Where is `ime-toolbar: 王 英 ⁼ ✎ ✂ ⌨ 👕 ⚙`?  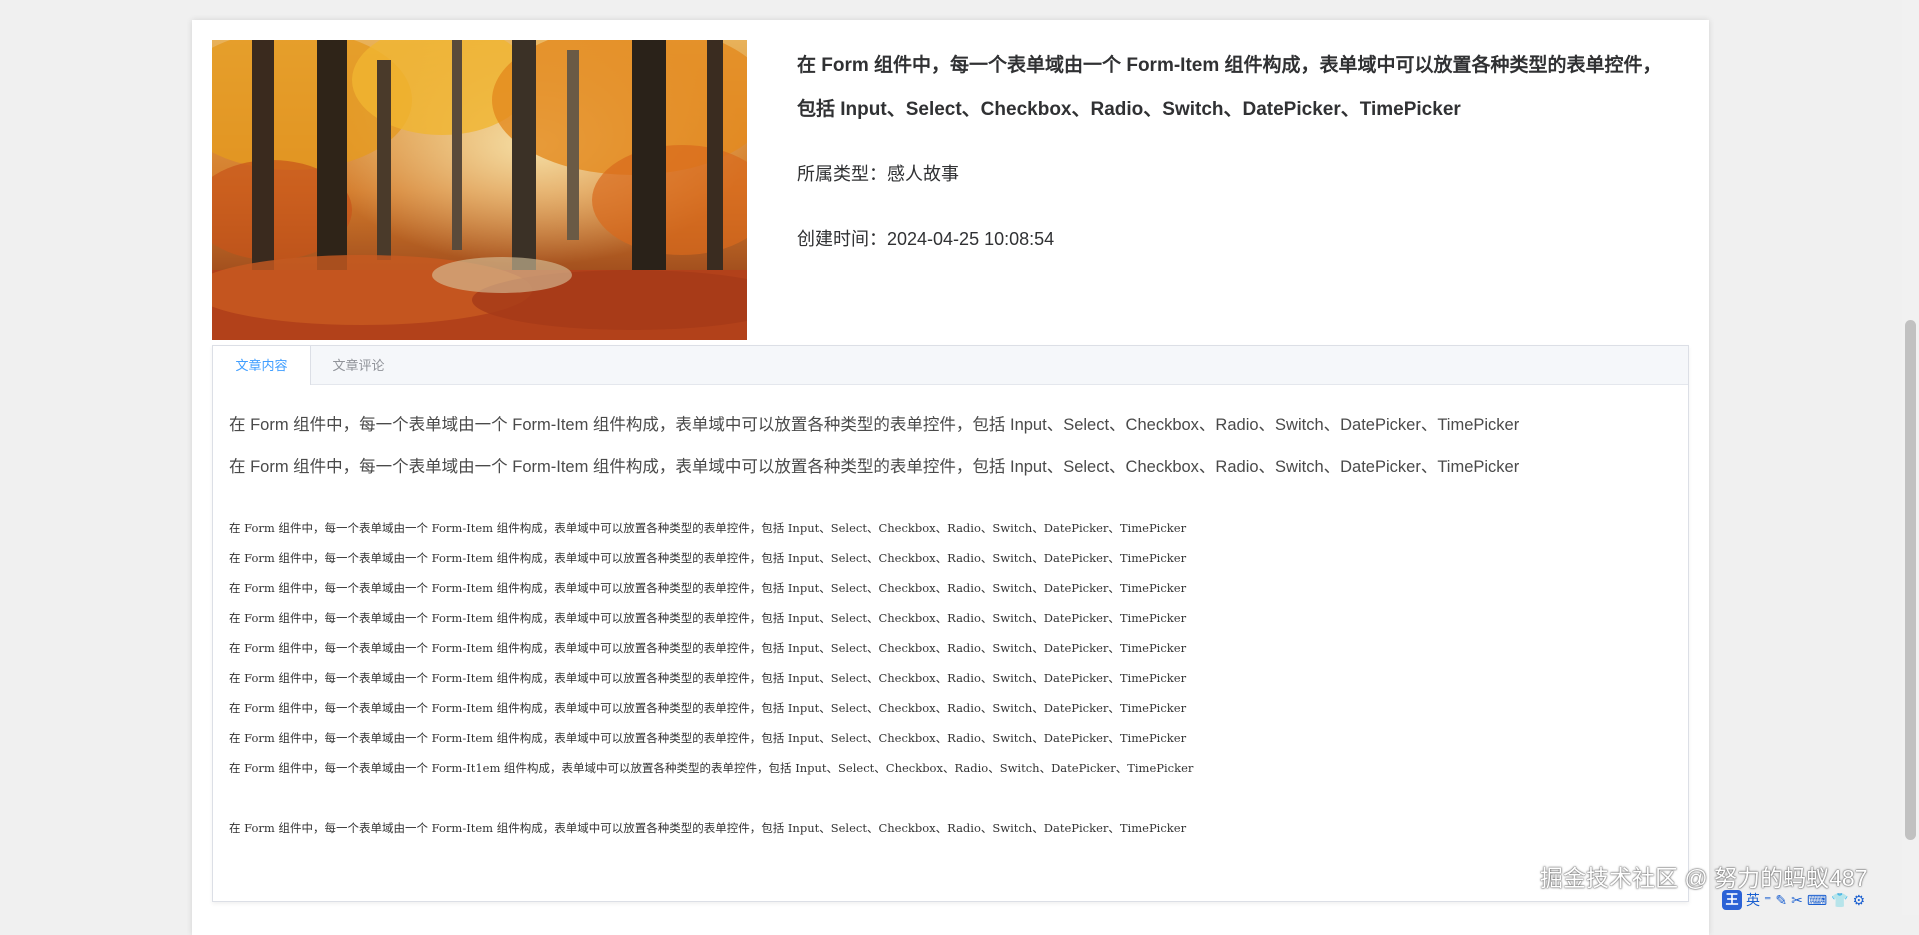
ime-toolbar: 王 英 ⁼ ✎ ✂ ⌨ 👕 ⚙ is located at coordinates (1793, 900).